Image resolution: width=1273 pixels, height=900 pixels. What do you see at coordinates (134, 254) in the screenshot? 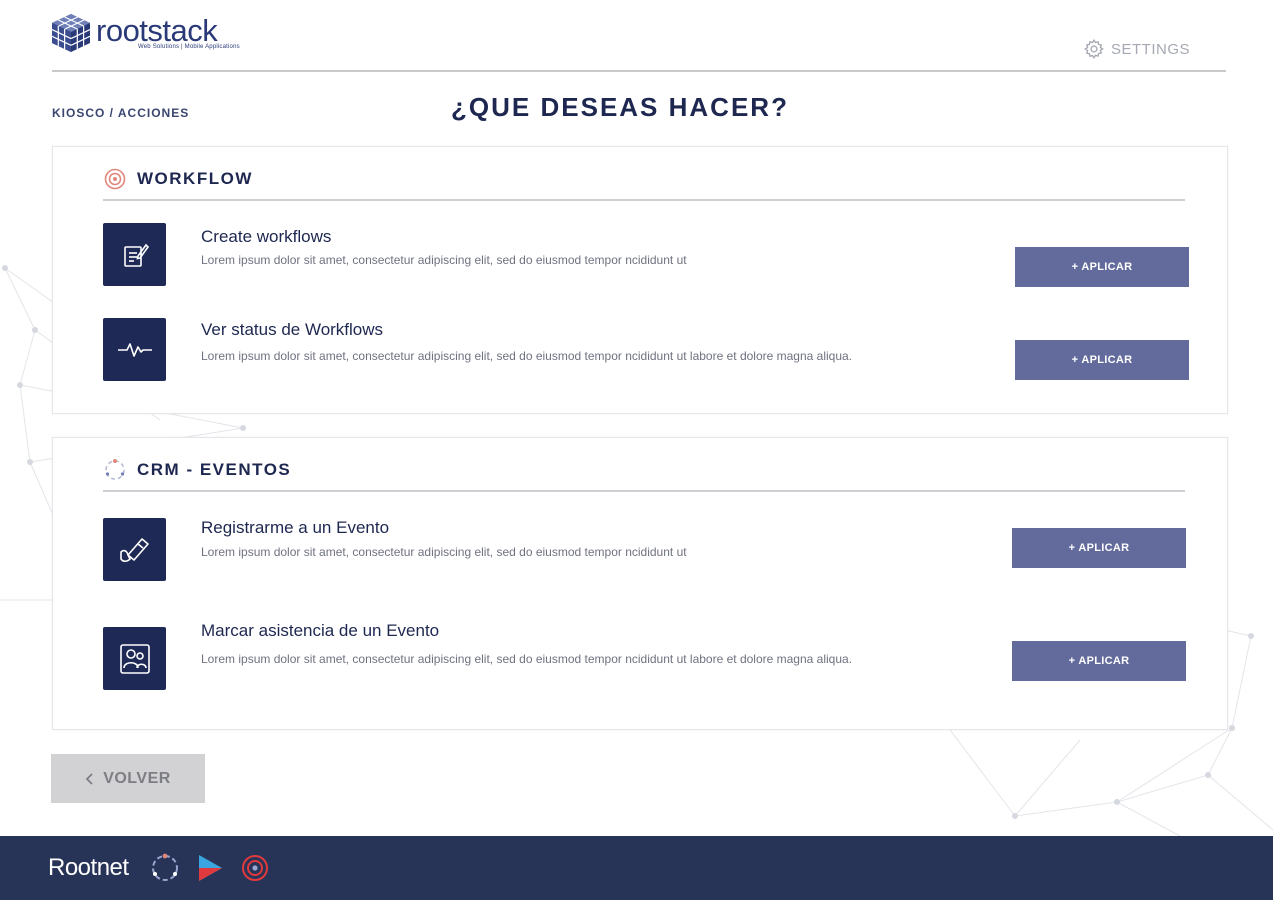
I see `edit-document-icon` at bounding box center [134, 254].